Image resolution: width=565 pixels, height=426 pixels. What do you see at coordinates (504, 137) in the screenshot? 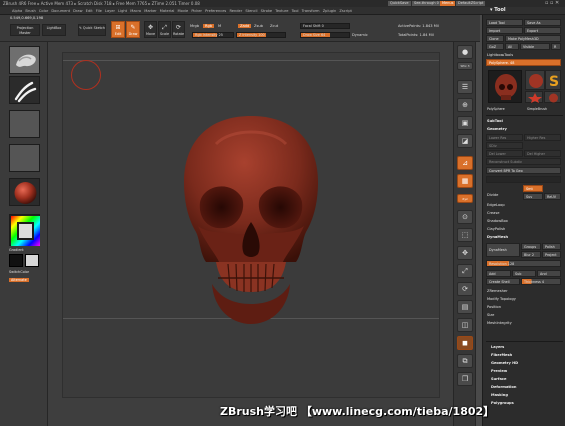
I see `lower-res-button: Lower Res` at bounding box center [504, 137].